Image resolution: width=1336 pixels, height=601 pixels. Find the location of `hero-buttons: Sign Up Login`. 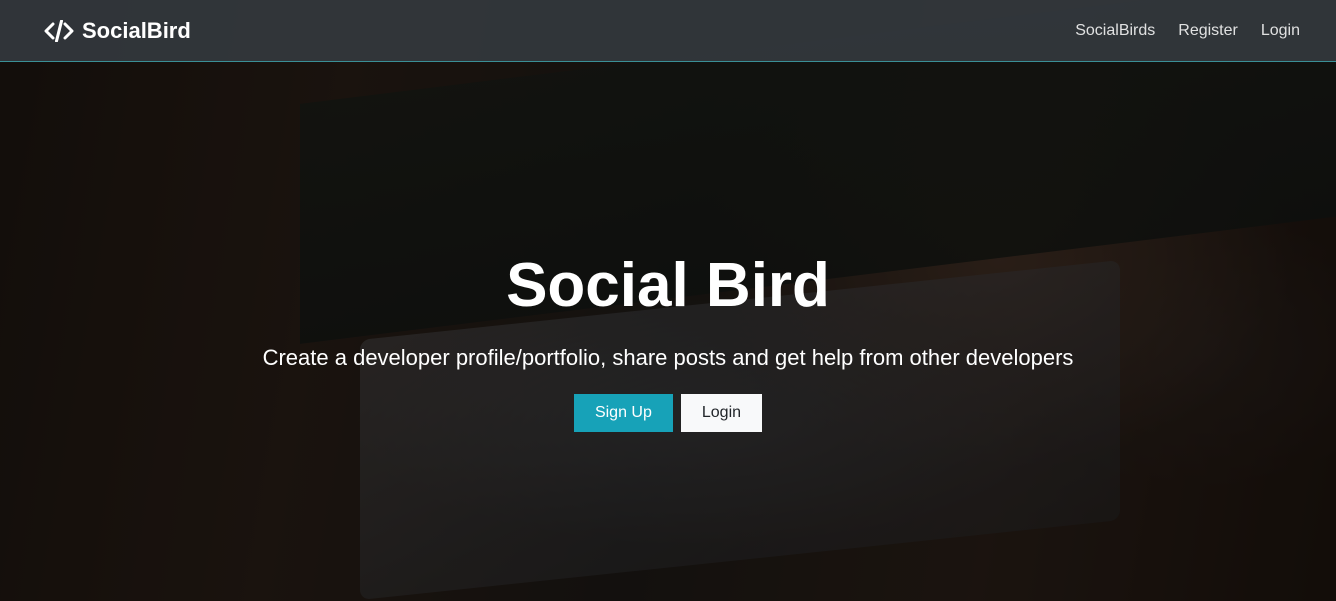

hero-buttons: Sign Up Login is located at coordinates (668, 413).